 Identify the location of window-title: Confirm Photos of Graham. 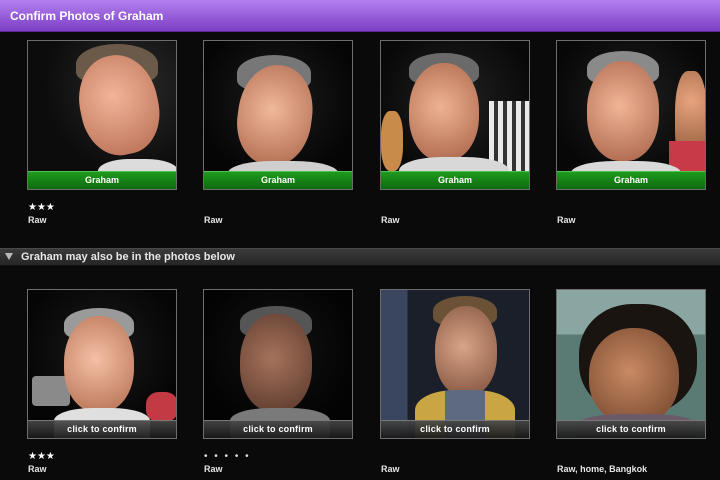
(87, 16).